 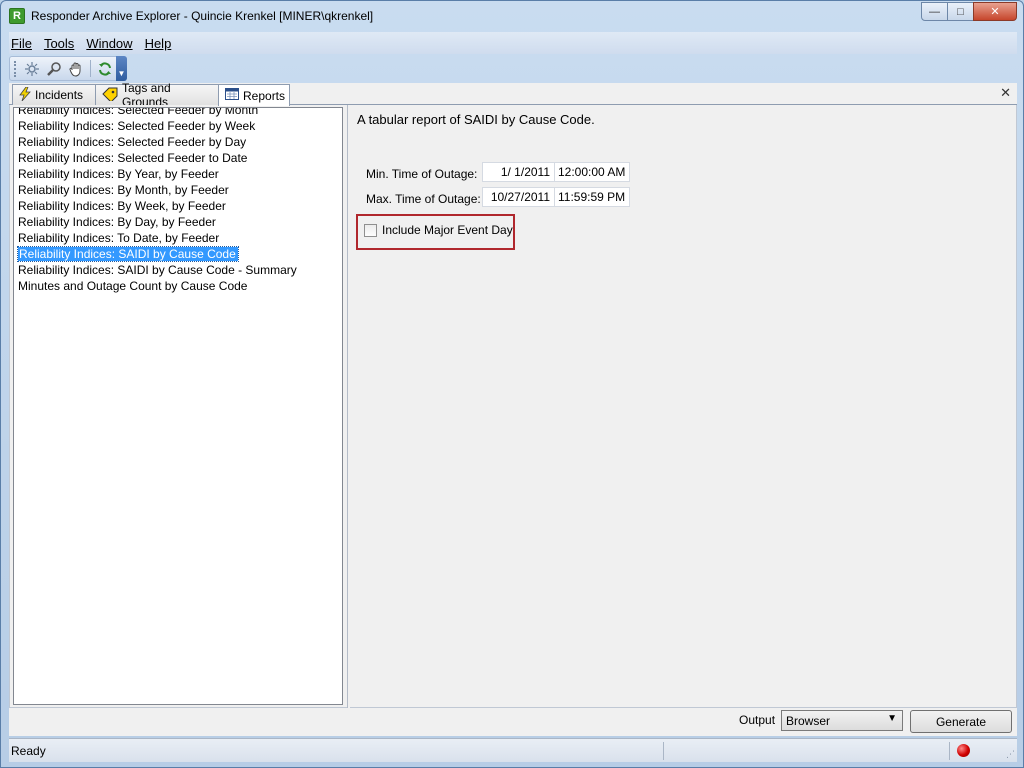 I want to click on tab-reports-label: Reports, so click(x=264, y=95).